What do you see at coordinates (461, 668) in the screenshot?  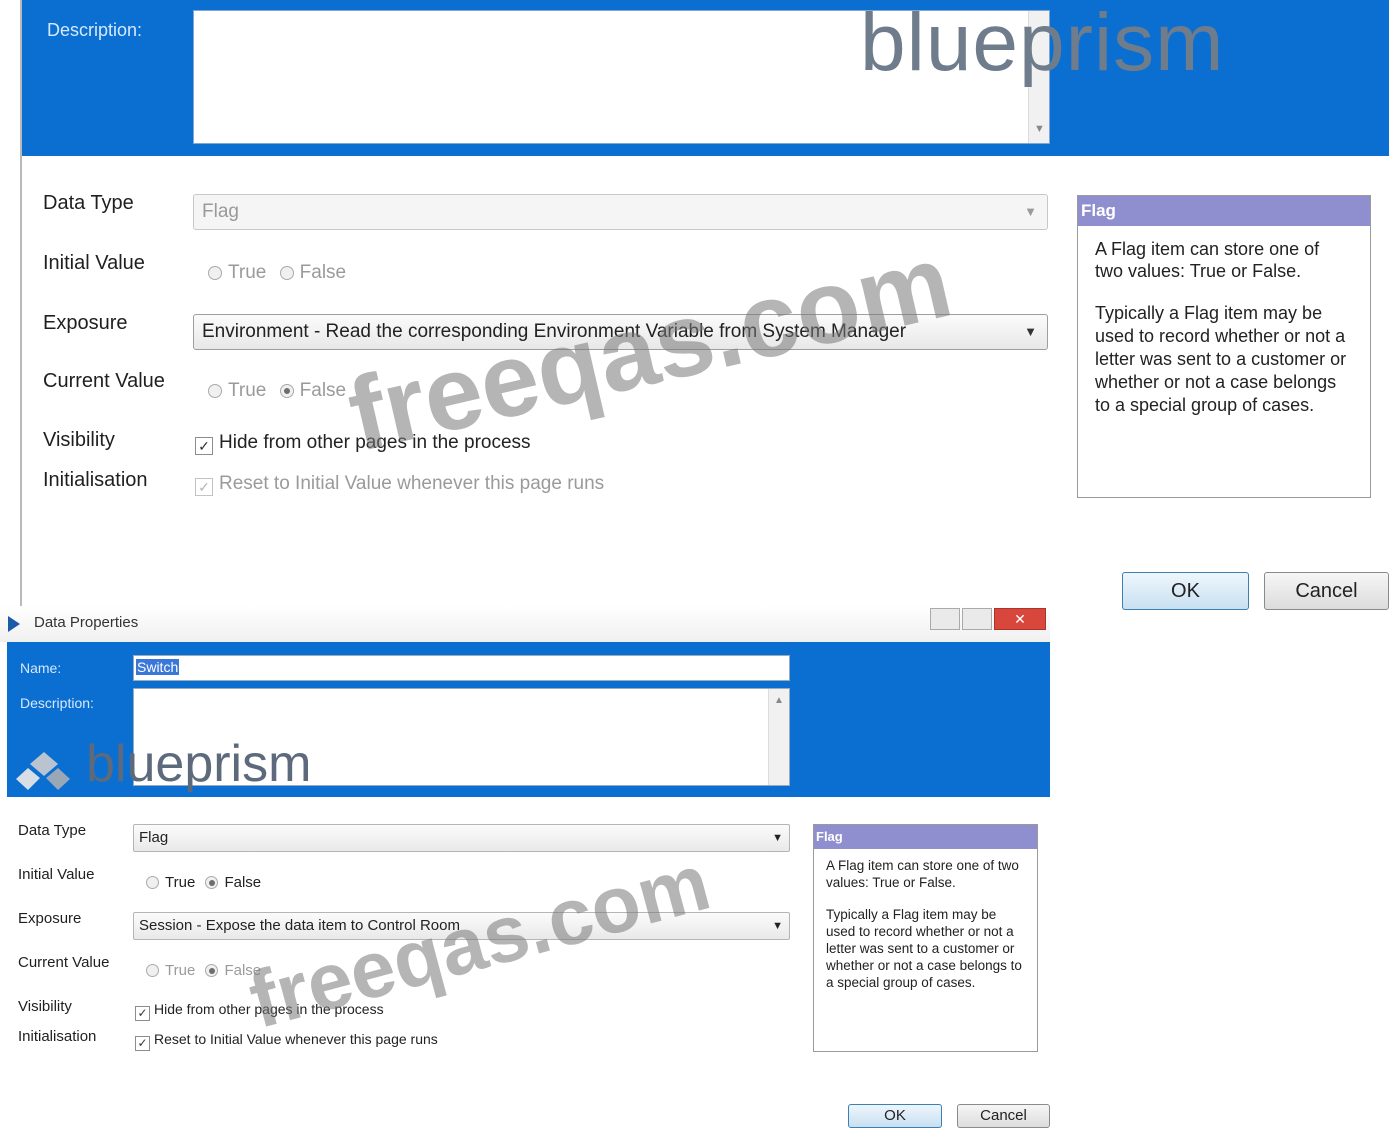 I see `name-input: Switch` at bounding box center [461, 668].